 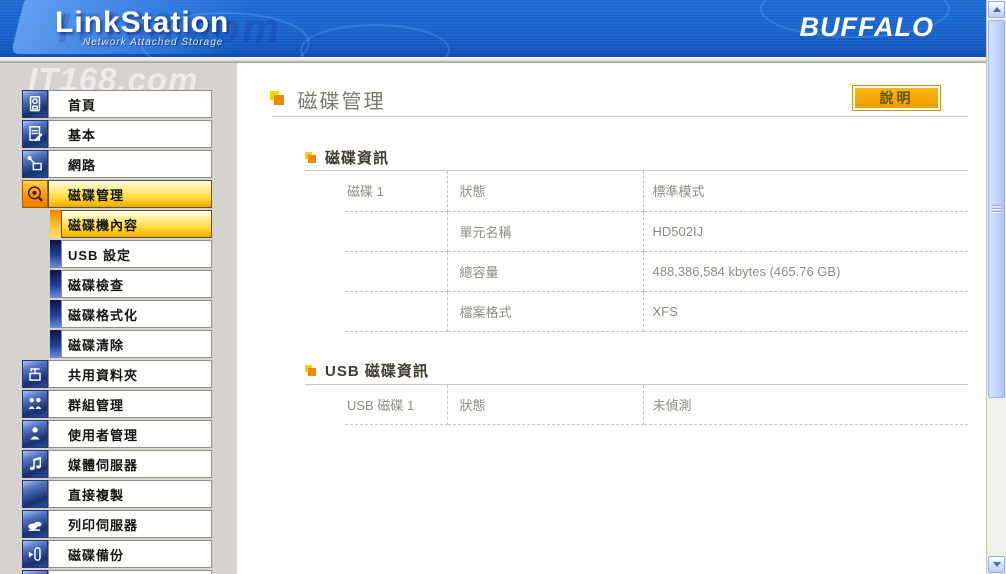 What do you see at coordinates (130, 554) in the screenshot?
I see `sidebar-item-label: 磁碟備份` at bounding box center [130, 554].